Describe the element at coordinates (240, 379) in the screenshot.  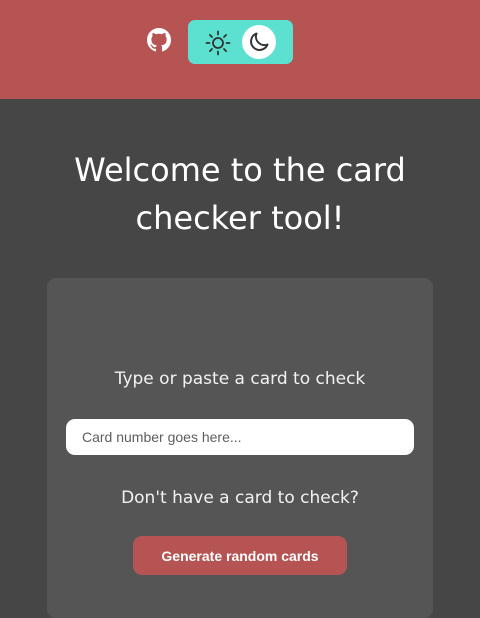
I see `check-prompt: Type or paste a card to check` at that location.